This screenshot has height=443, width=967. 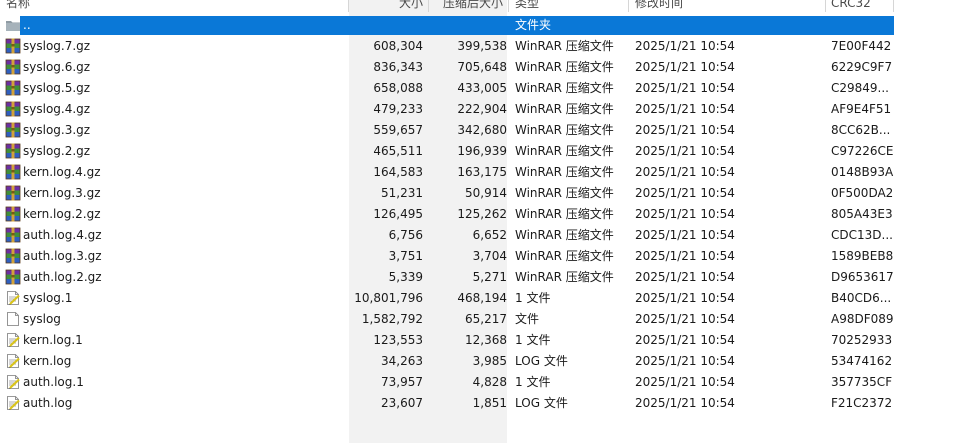 What do you see at coordinates (862, 319) in the screenshot?
I see `file-crc32: A98DF089` at bounding box center [862, 319].